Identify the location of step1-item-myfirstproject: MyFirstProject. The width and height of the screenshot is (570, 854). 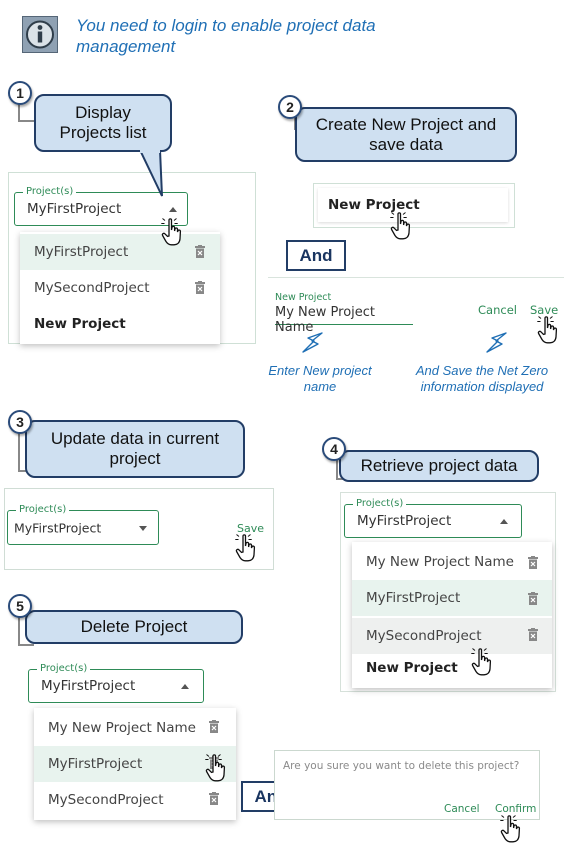
(120, 252).